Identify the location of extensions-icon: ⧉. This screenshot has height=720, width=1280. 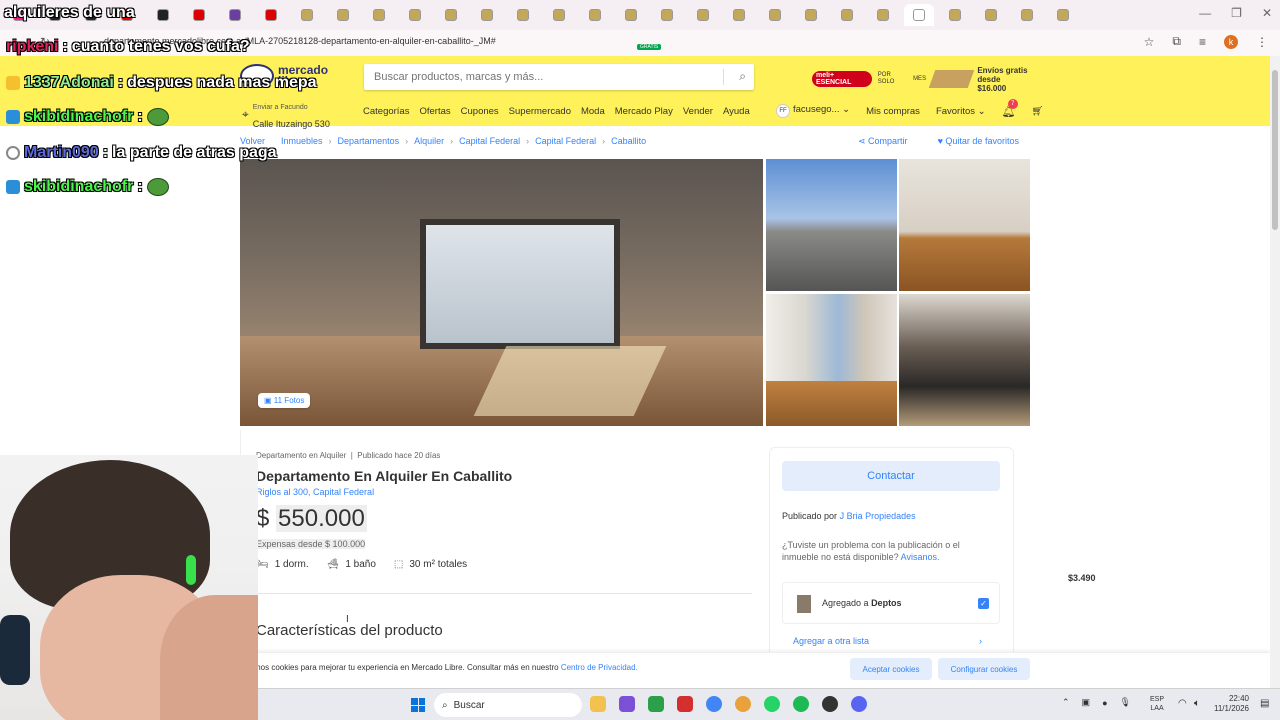
(1176, 41).